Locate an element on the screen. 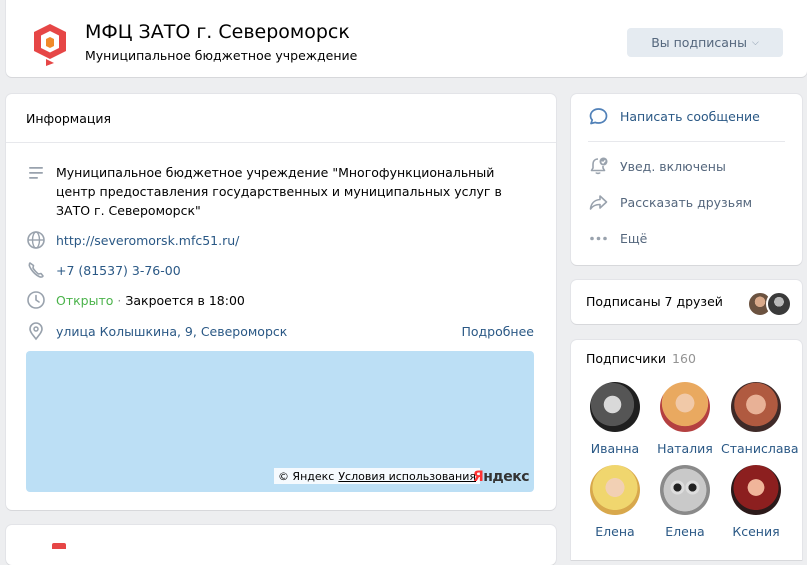  website-link: http://severomorsk.mfc51.ru/ is located at coordinates (147, 240).